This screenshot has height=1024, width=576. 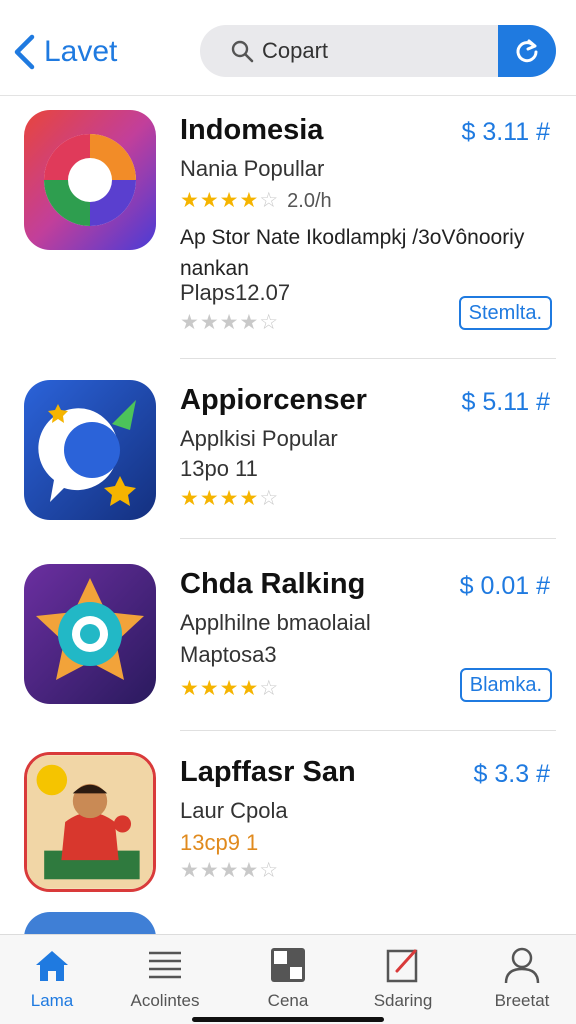 I want to click on app-subtitle: Applhilne bmaolaial, so click(x=275, y=622).